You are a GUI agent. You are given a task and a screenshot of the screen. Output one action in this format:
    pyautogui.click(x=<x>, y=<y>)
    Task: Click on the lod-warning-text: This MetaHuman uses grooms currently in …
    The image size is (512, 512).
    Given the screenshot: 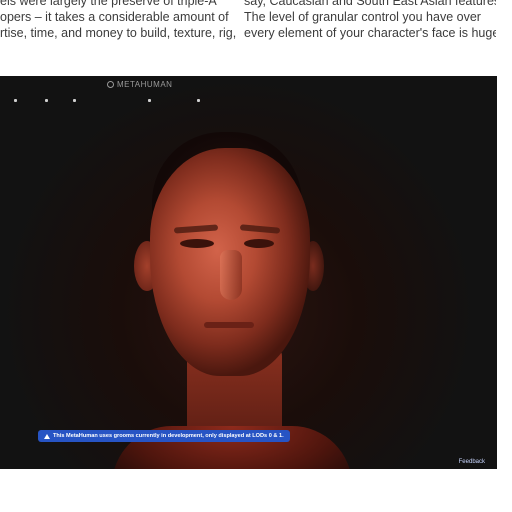 What is the action you would take?
    pyautogui.click(x=168, y=436)
    